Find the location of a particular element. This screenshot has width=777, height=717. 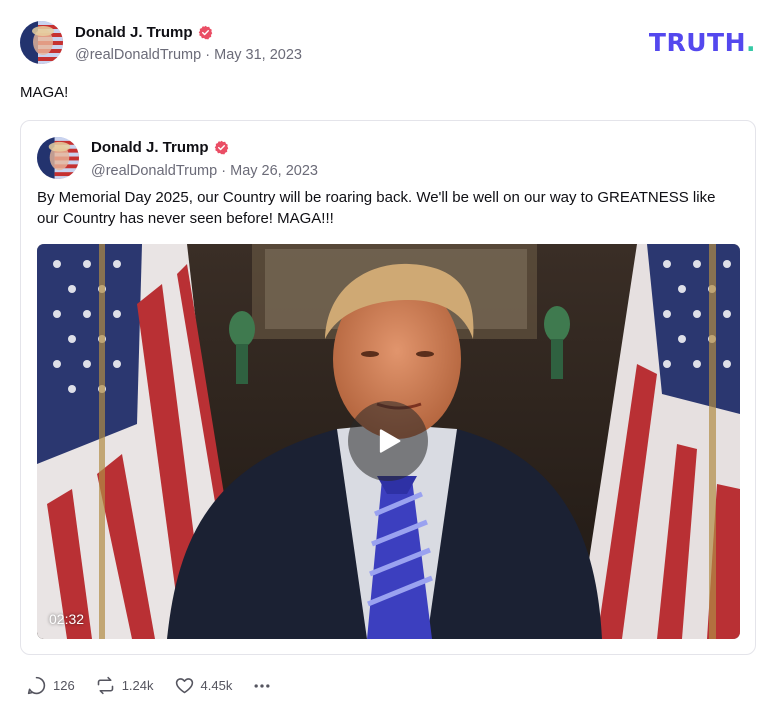

play-button is located at coordinates (388, 441).